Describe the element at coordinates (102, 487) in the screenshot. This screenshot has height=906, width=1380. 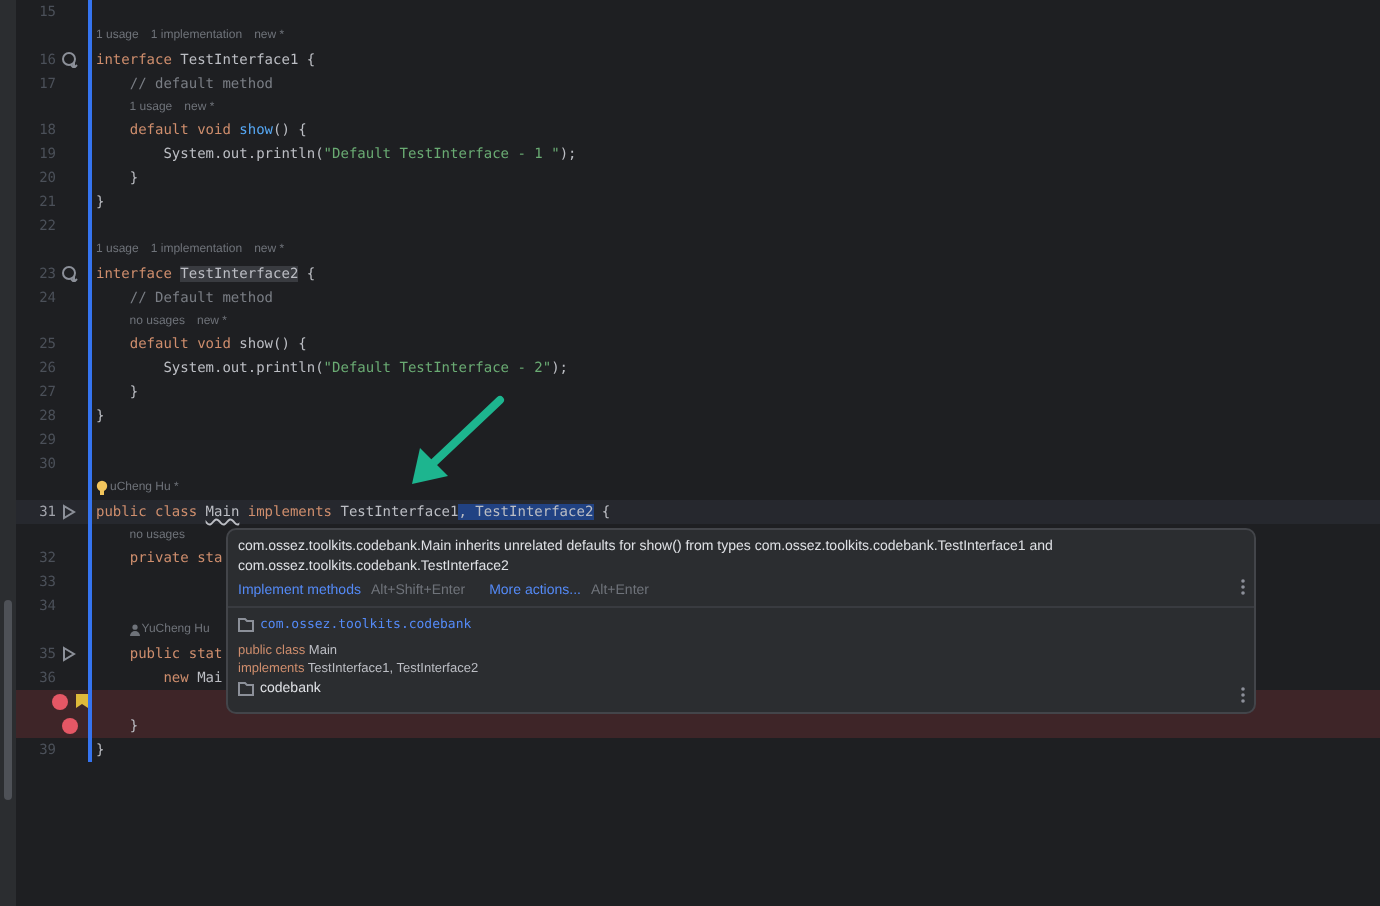
I see `lightbulb-icon` at that location.